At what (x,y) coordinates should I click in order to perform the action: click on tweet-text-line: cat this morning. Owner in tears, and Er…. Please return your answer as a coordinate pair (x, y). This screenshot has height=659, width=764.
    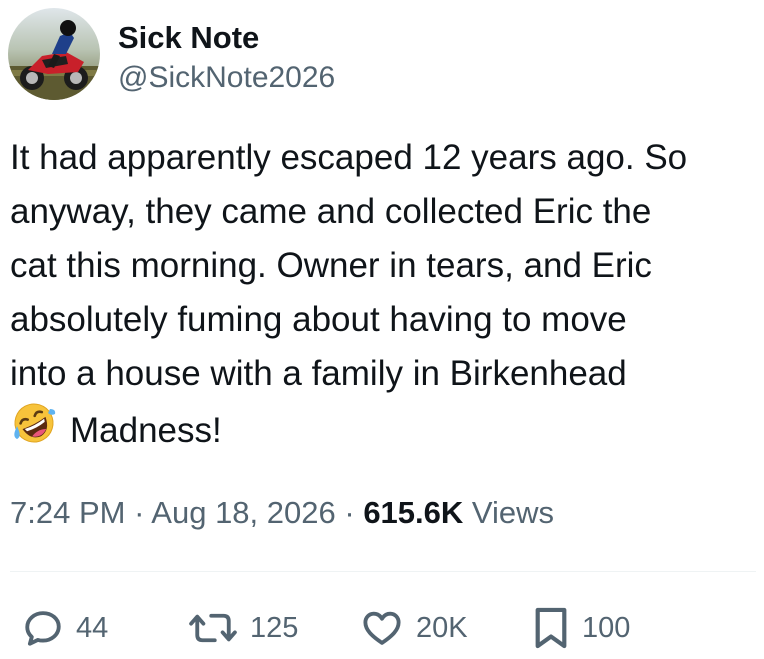
    Looking at the image, I should click on (331, 265).